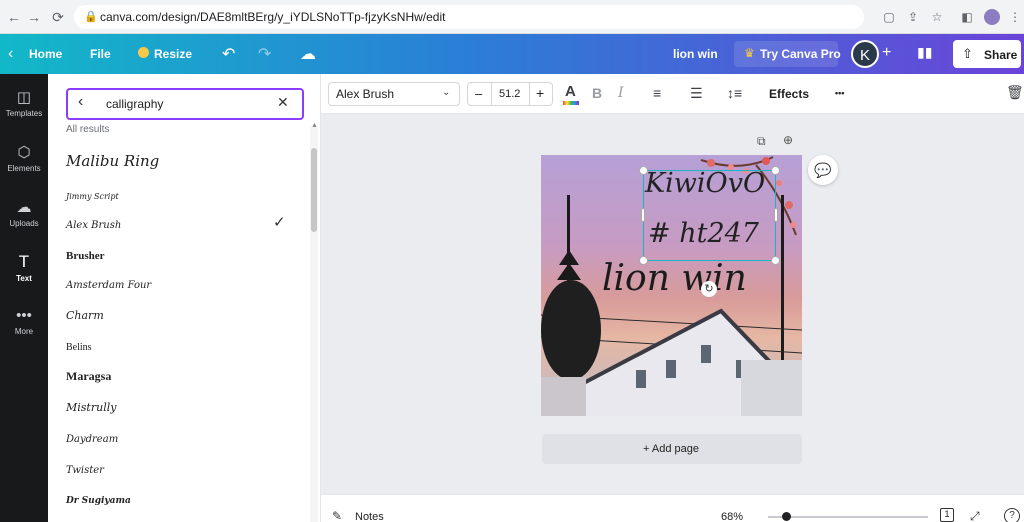  Describe the element at coordinates (478, 93) in the screenshot. I see `decrease-size-button: –` at that location.